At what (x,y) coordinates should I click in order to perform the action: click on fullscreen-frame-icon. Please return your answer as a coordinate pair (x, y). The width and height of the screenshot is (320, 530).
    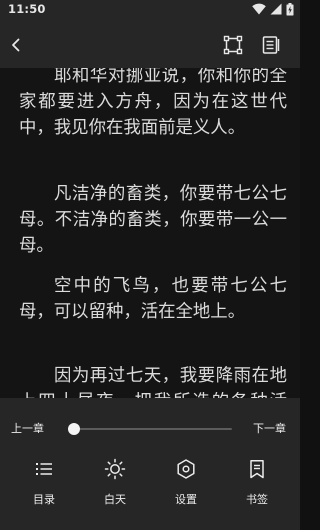
    Looking at the image, I should click on (233, 45).